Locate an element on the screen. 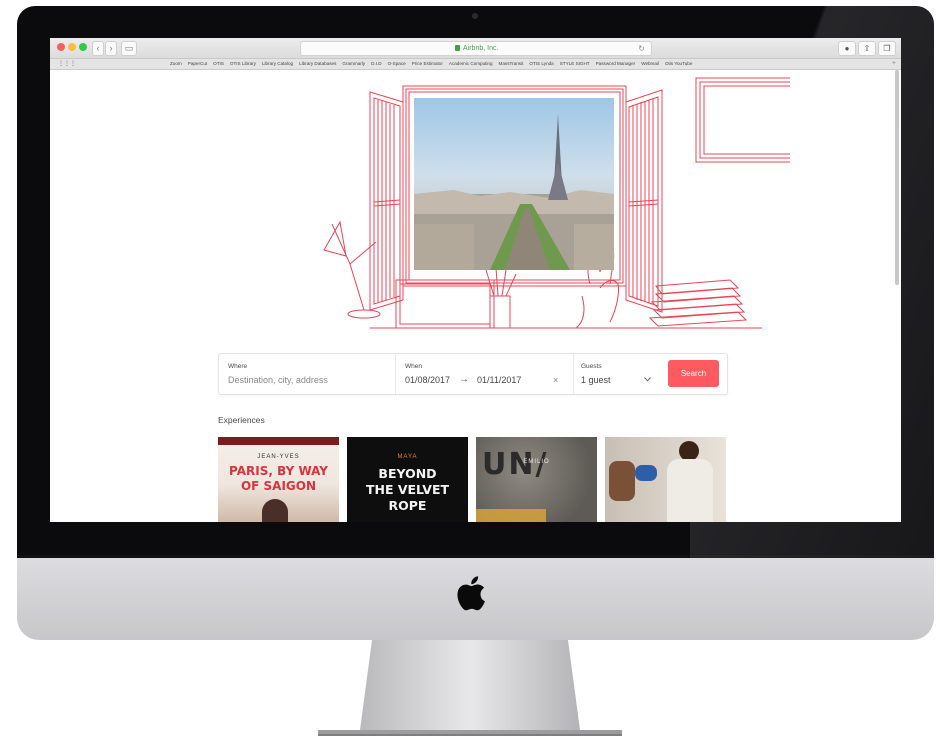 Image resolution: width=940 pixels, height=738 pixels. experiences-heading: Experiences is located at coordinates (241, 420).